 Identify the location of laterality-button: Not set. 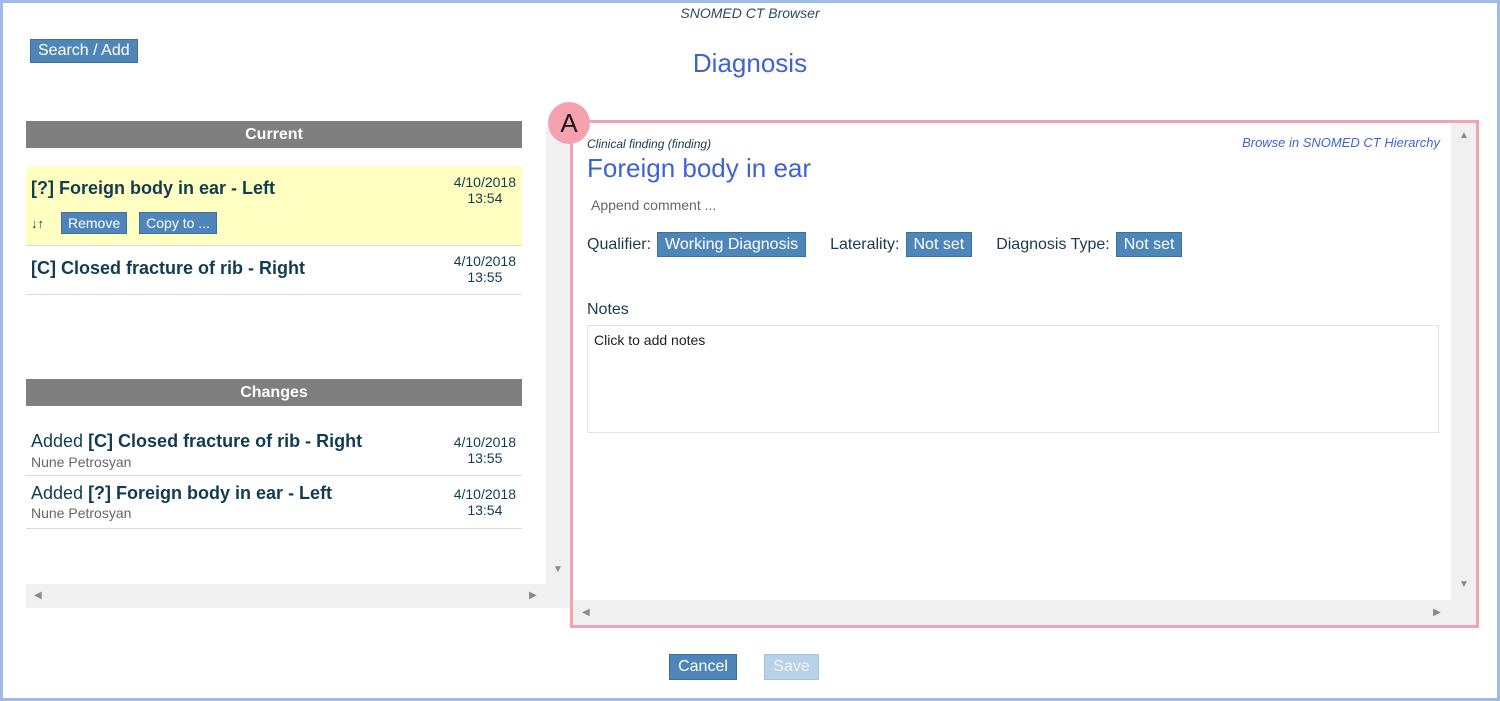
(939, 244).